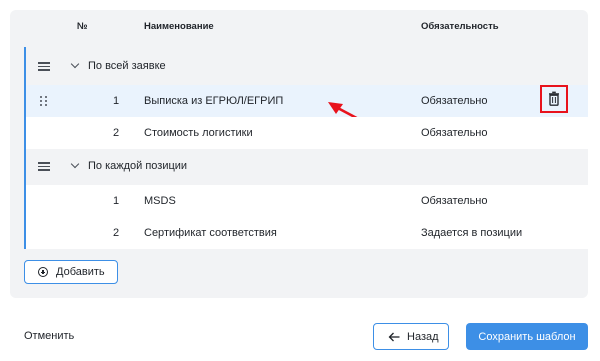 The image size is (600, 361). I want to click on add-button-label: Добавить, so click(80, 272).